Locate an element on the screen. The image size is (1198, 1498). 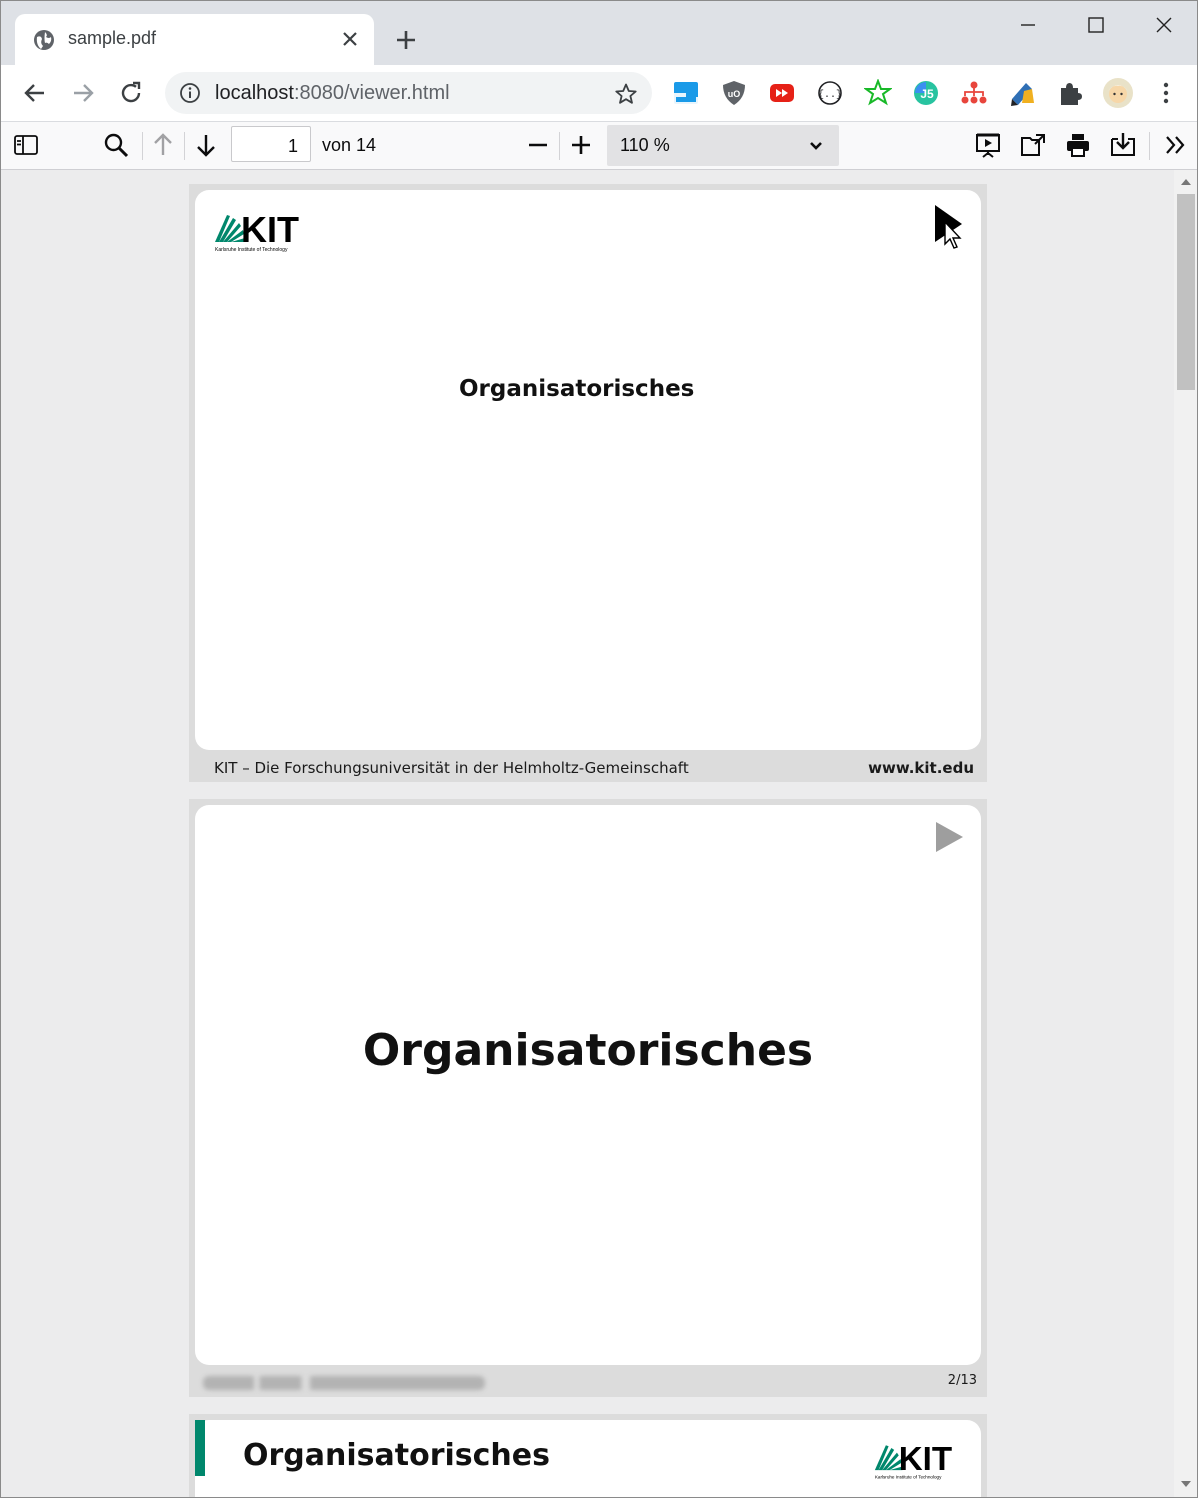
zoom-in-icon is located at coordinates (581, 145).